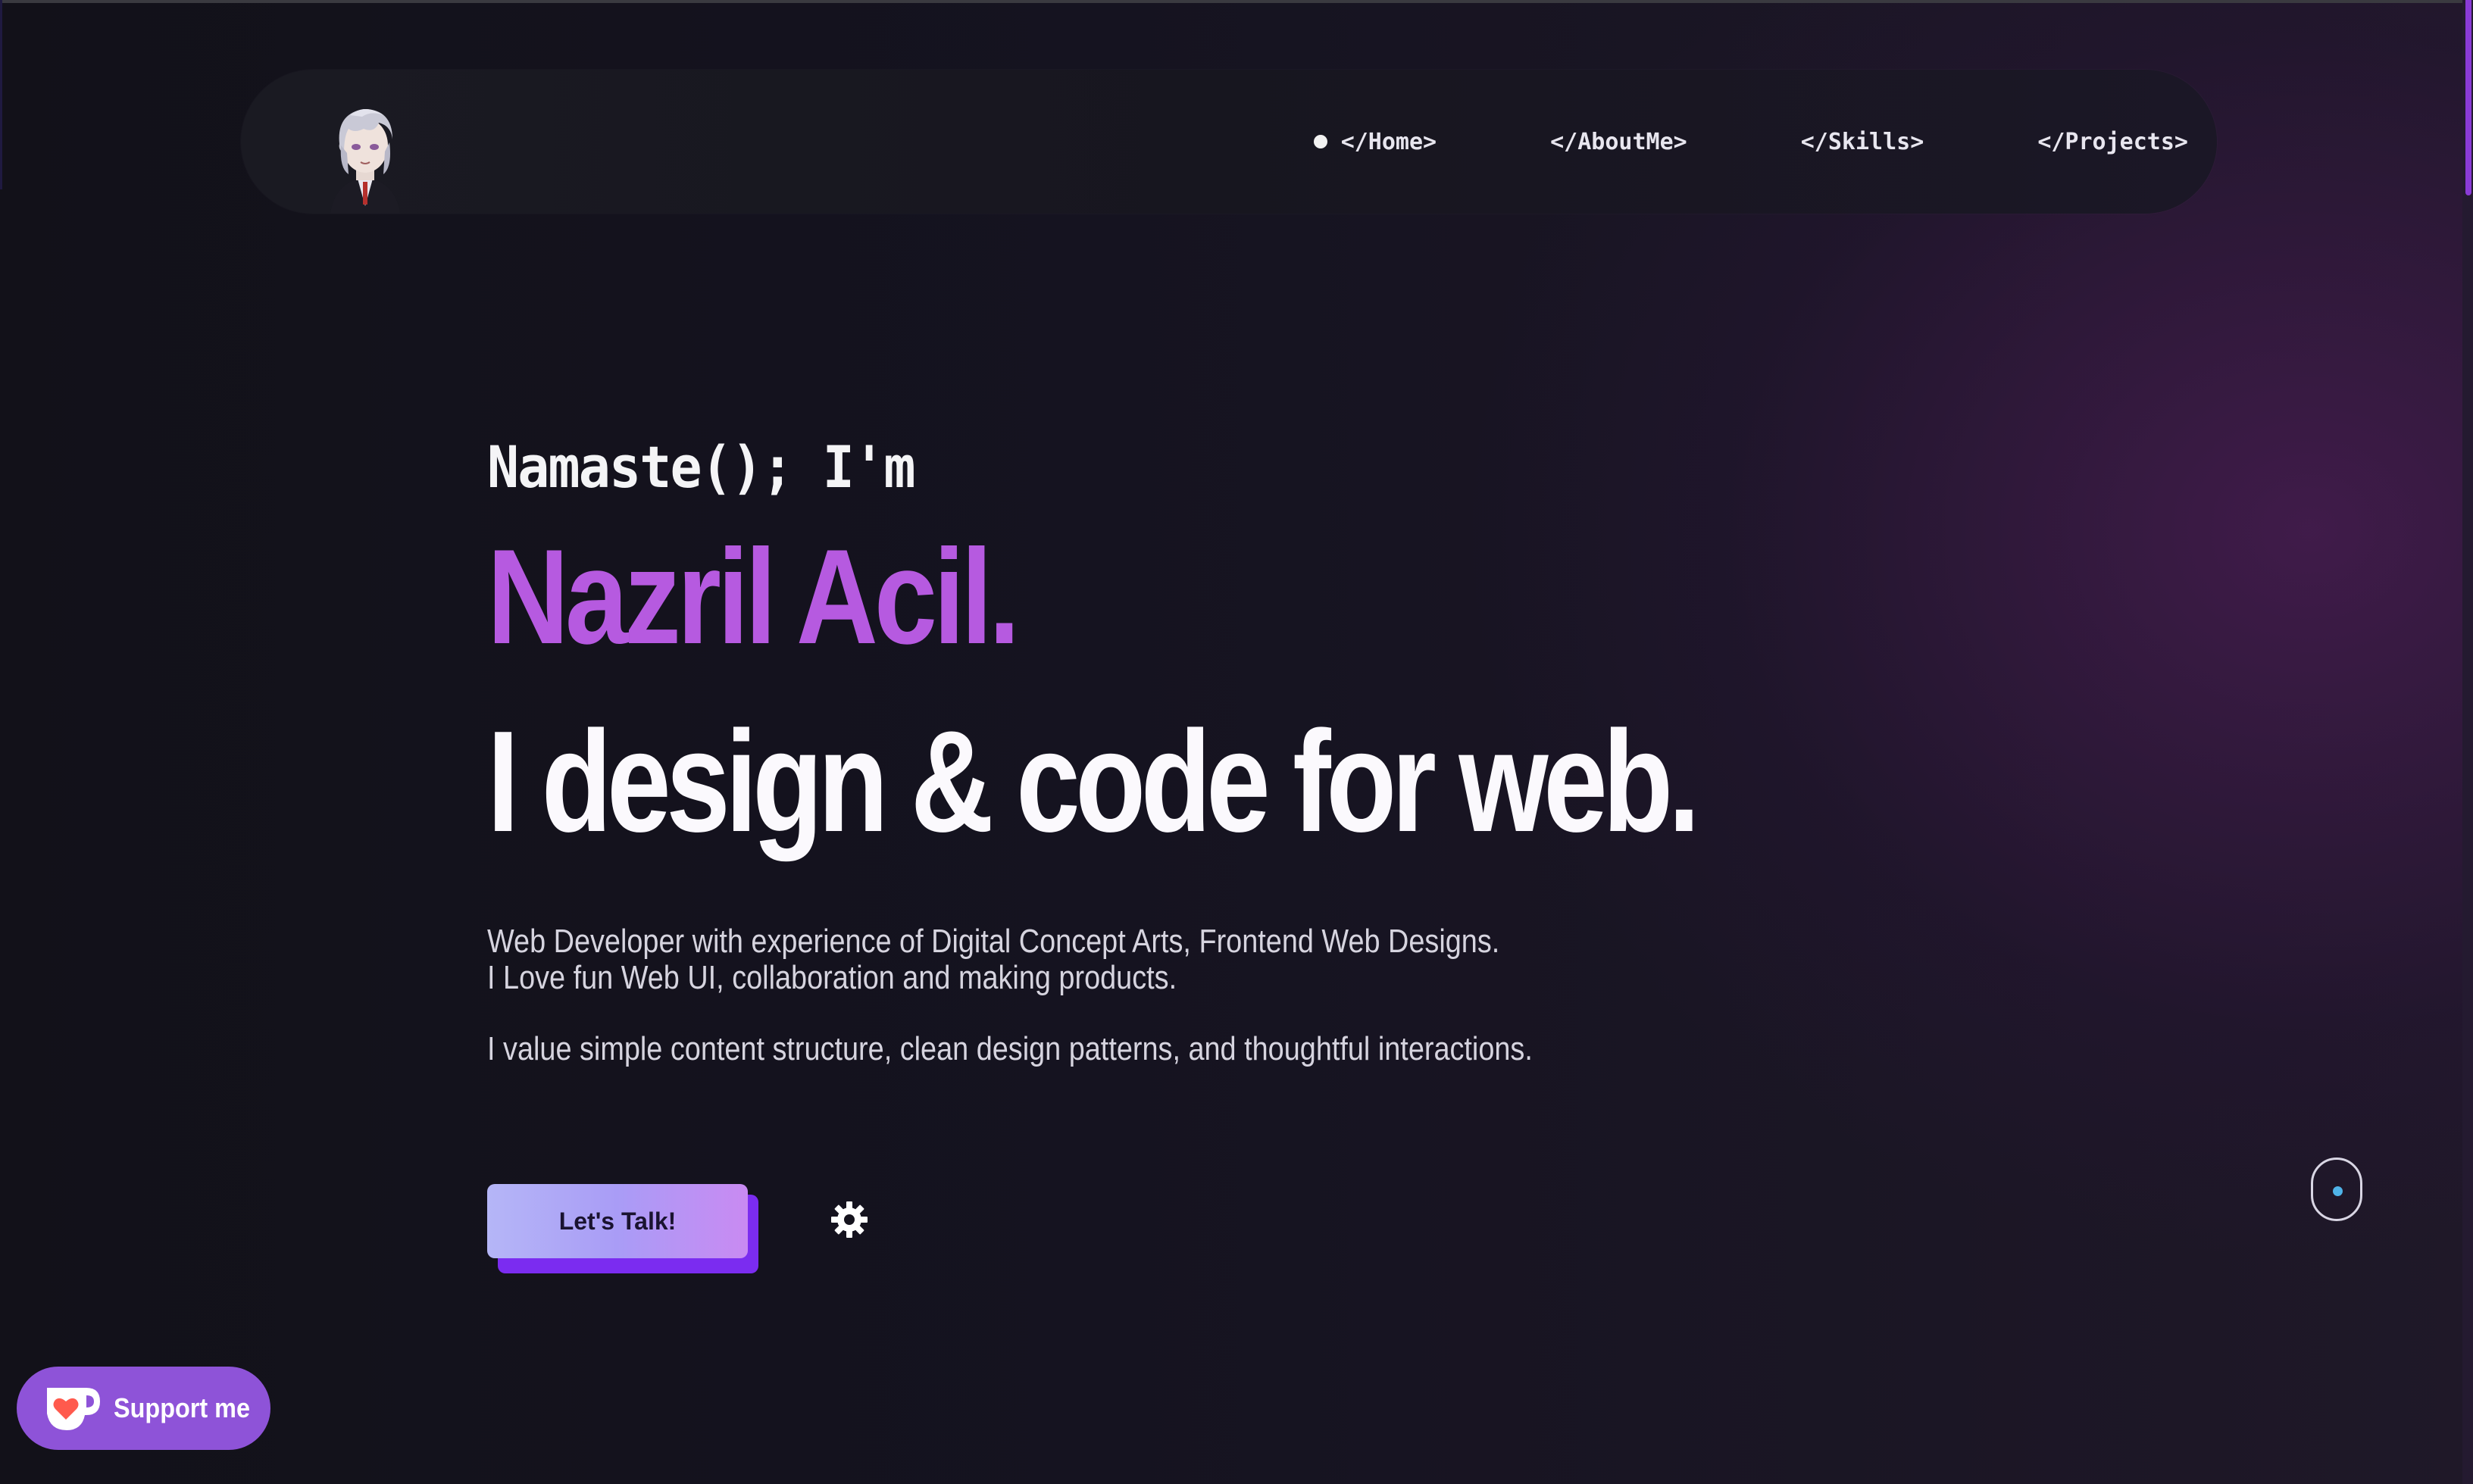 This screenshot has height=1484, width=2473. What do you see at coordinates (2468, 97) in the screenshot?
I see `scrollbar-thumb` at bounding box center [2468, 97].